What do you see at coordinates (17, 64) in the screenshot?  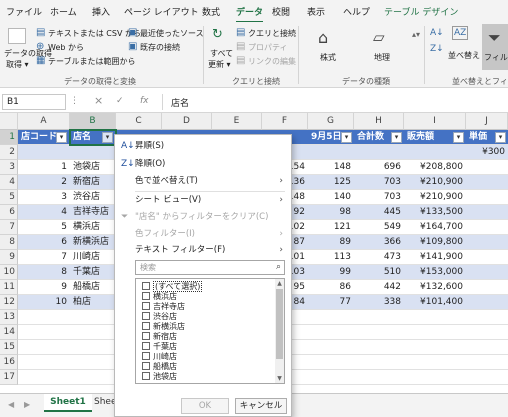 I see `get-data-dropdown: 取得 ▾` at bounding box center [17, 64].